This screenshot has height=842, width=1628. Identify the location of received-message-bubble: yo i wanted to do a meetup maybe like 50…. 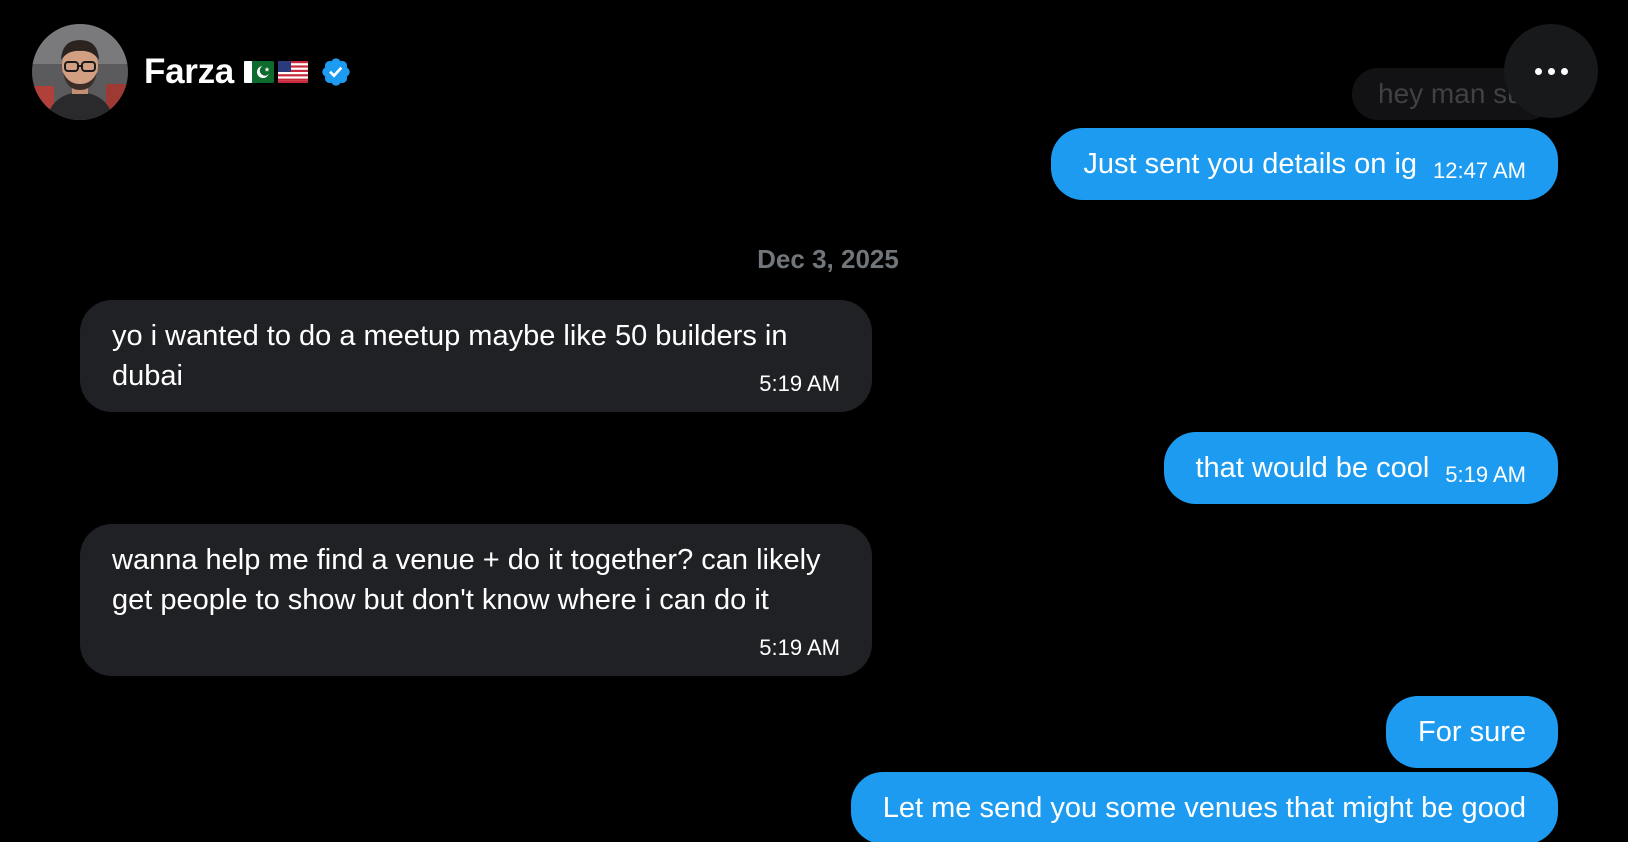
(476, 356).